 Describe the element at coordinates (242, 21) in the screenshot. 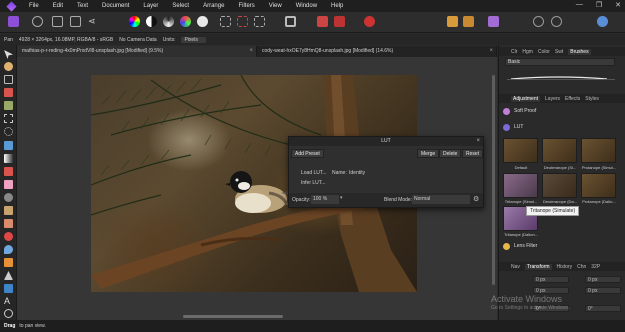

I see `deselect-icon` at that location.